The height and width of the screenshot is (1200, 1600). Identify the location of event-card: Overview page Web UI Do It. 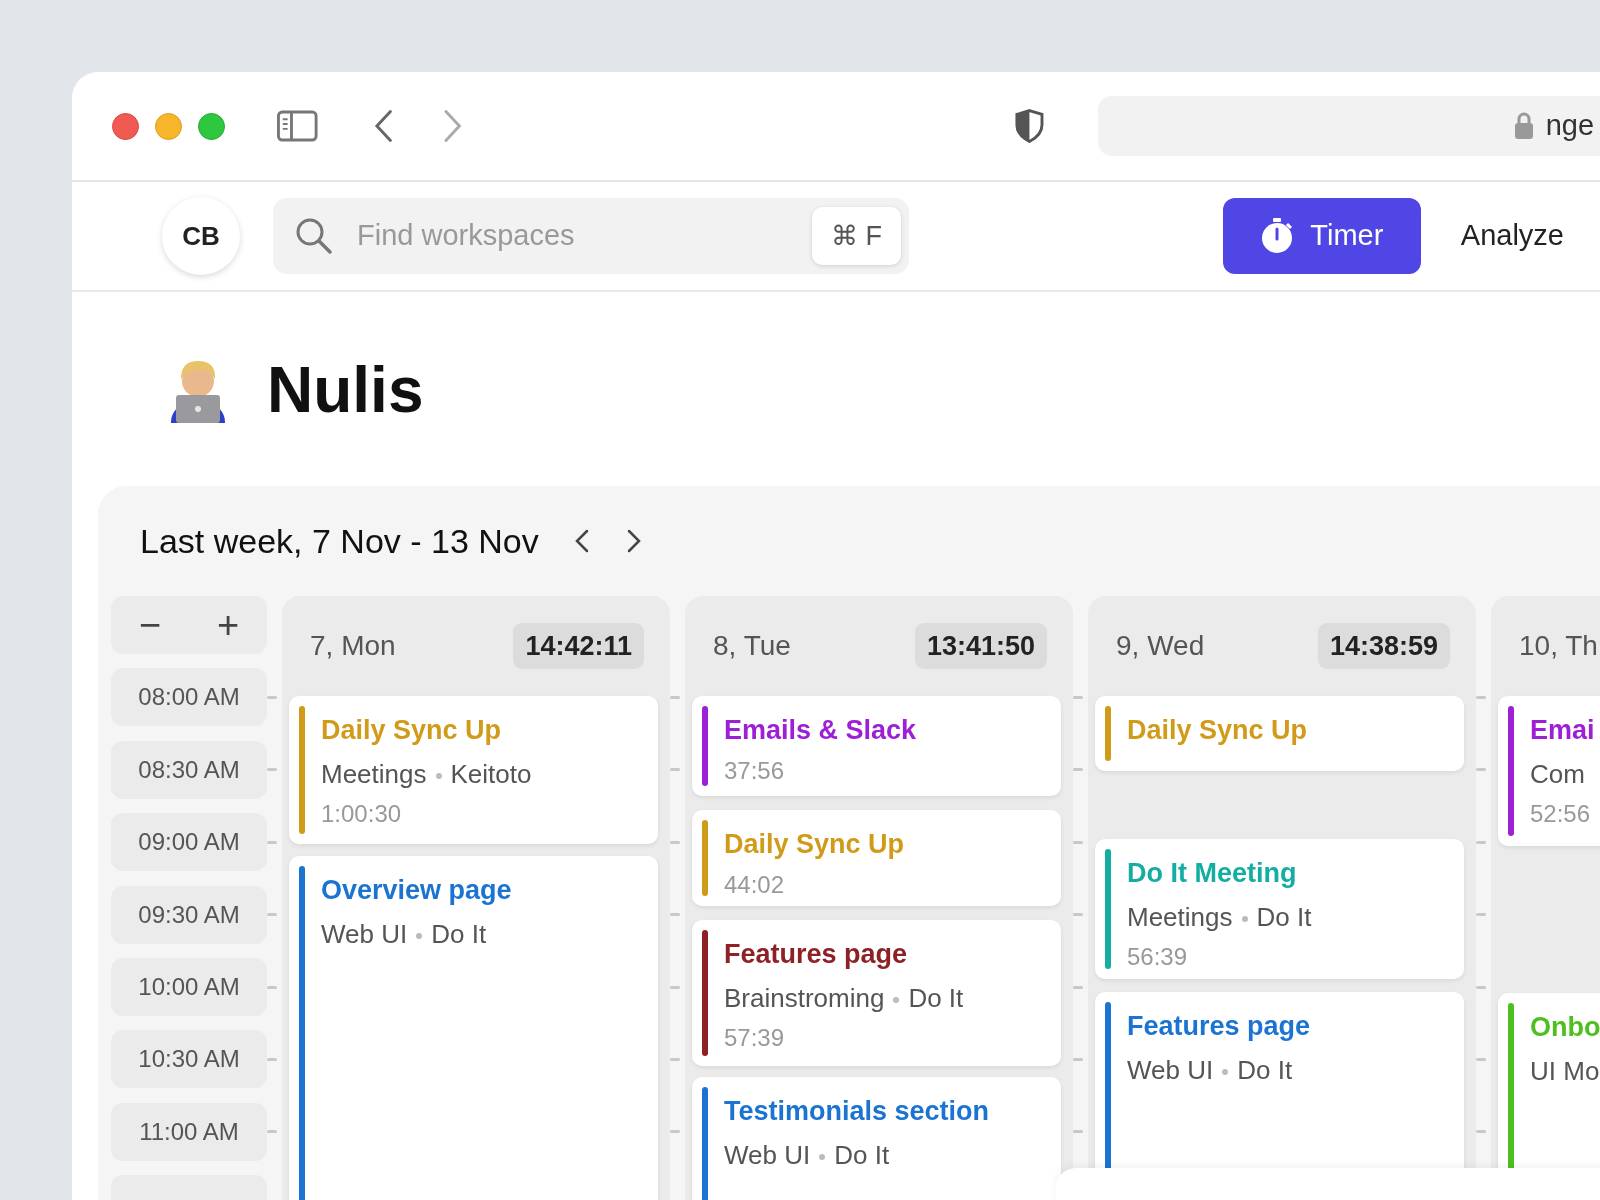
(473, 1028).